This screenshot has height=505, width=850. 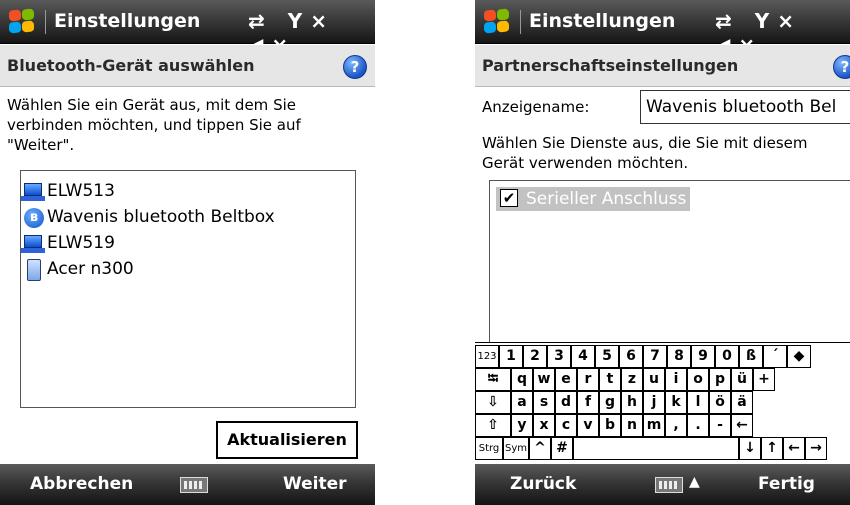 What do you see at coordinates (632, 402) in the screenshot?
I see `key-h: h` at bounding box center [632, 402].